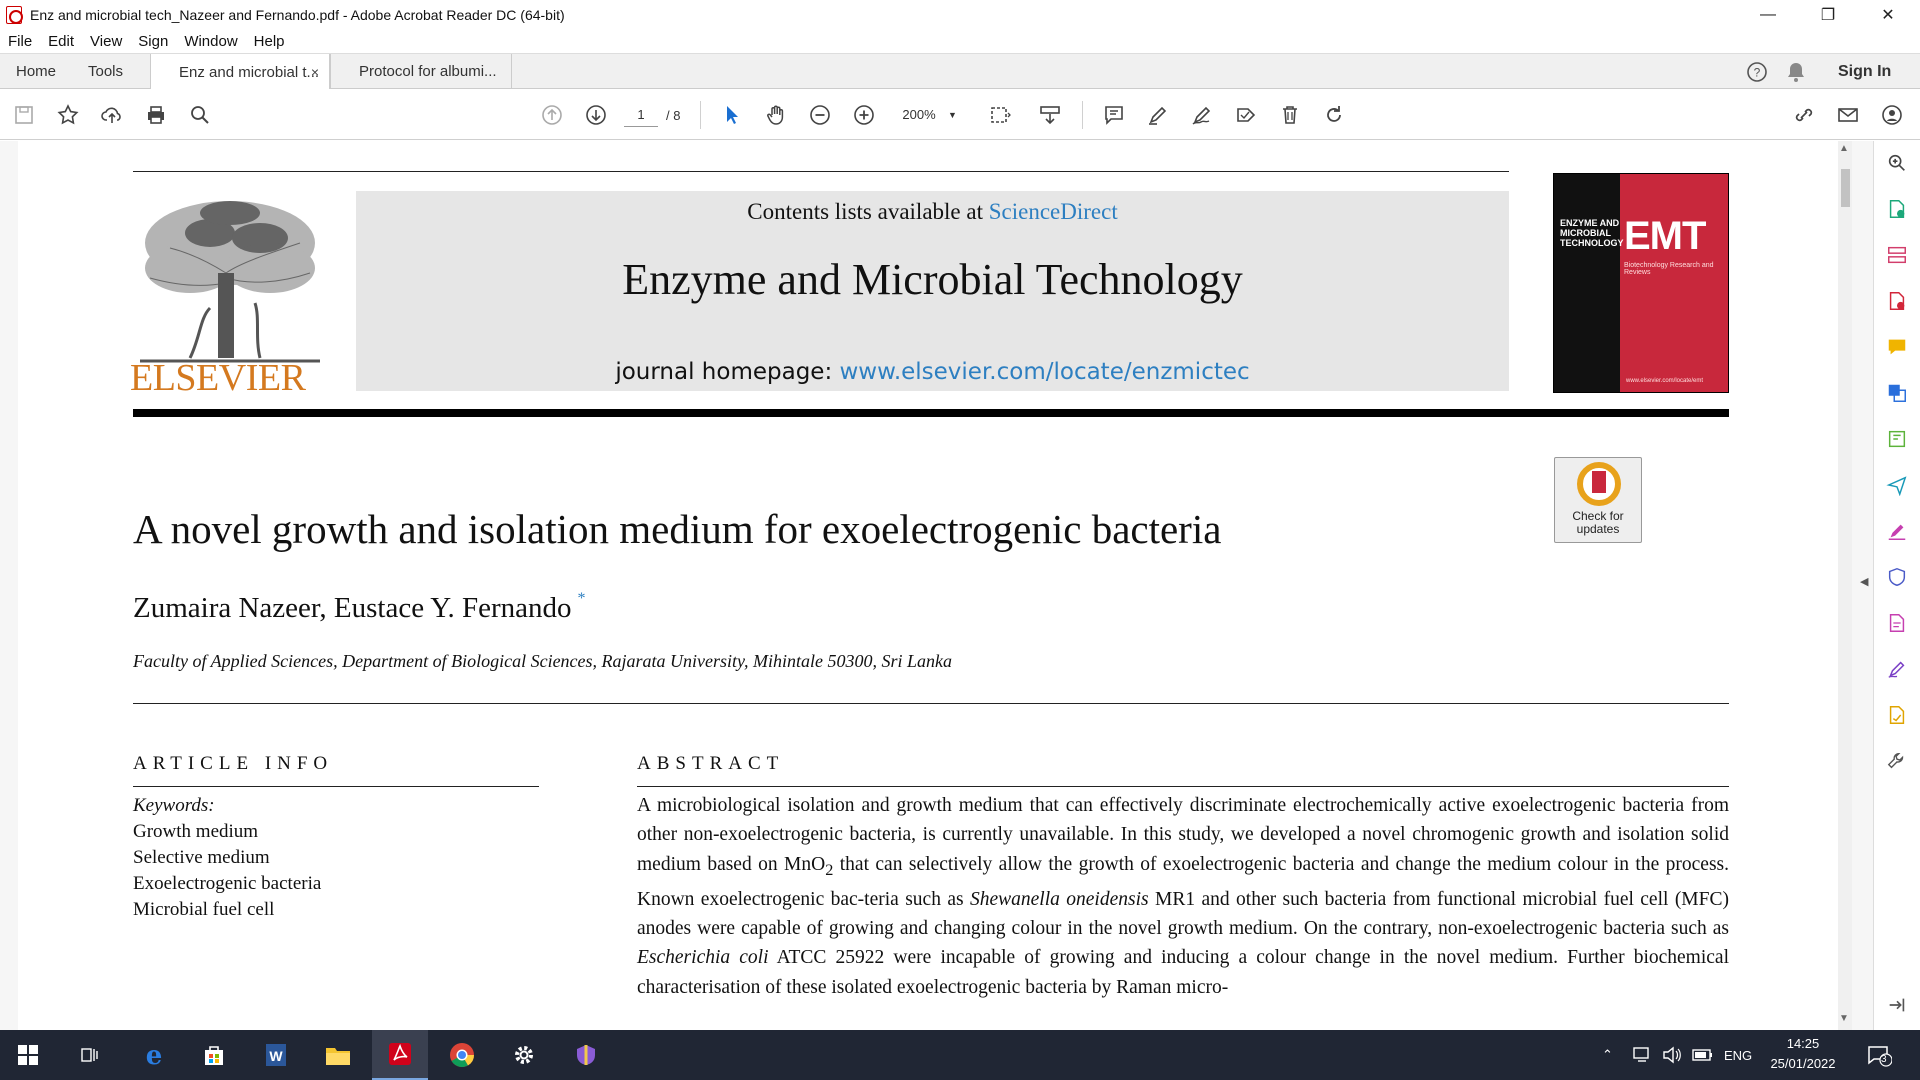 This screenshot has width=1920, height=1080. I want to click on page-number-input: 1, so click(641, 115).